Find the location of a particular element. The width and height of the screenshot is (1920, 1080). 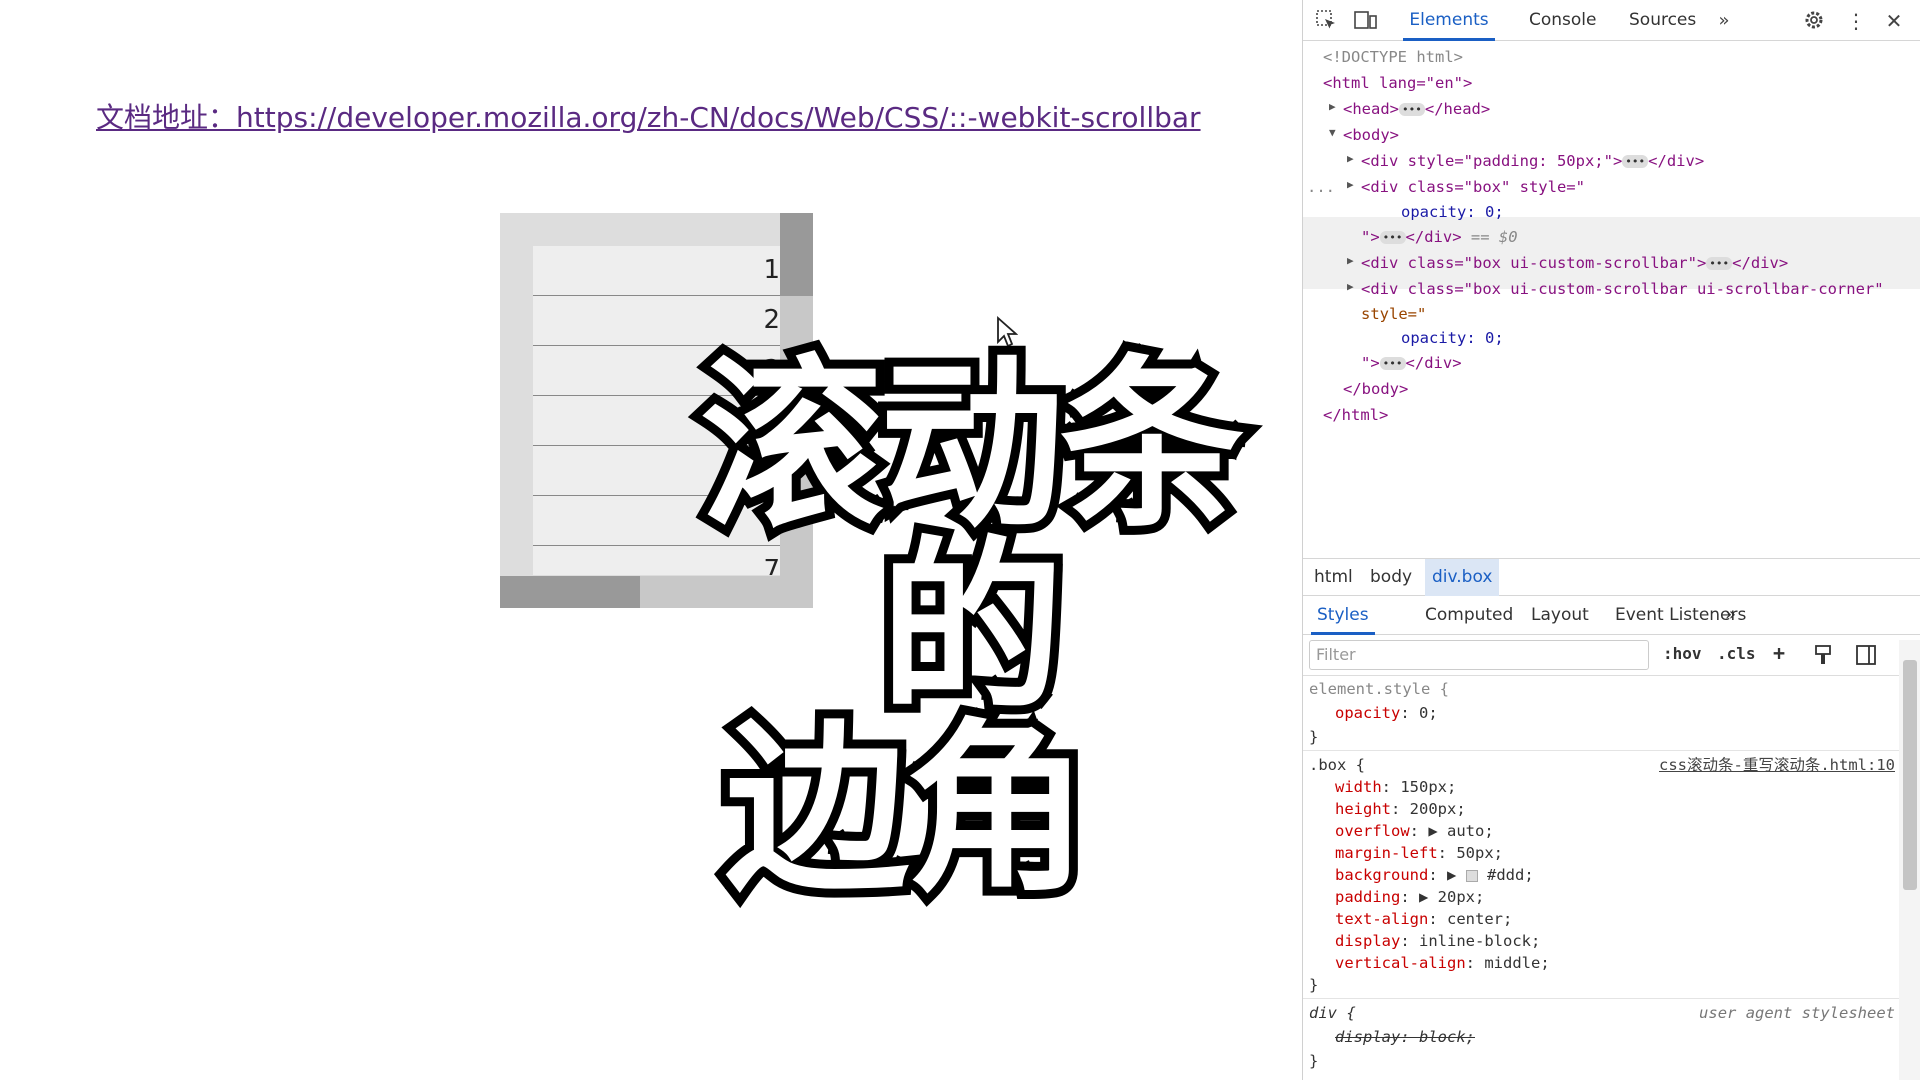

tab-styles: Styles is located at coordinates (1343, 616).